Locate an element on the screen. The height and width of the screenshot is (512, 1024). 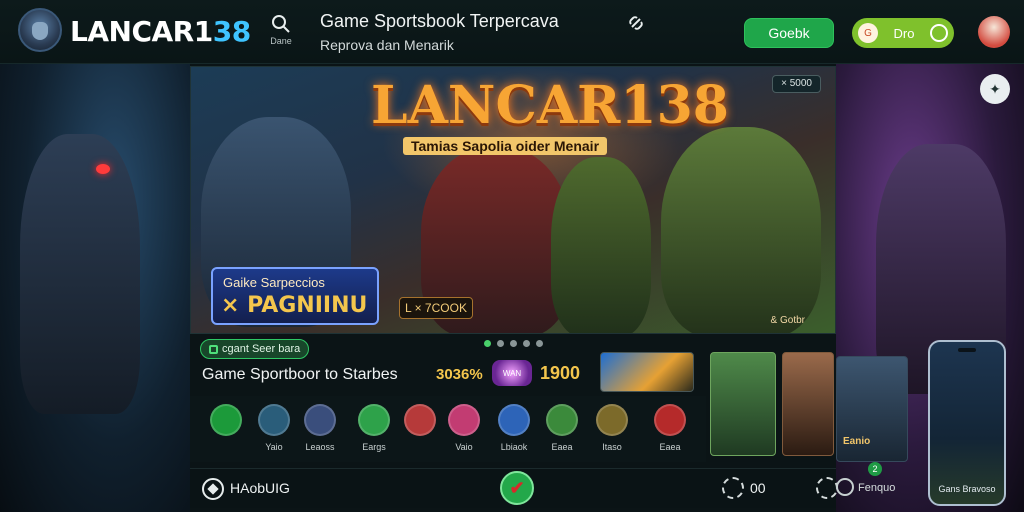
promo-thumbnail is located at coordinates (647, 372).